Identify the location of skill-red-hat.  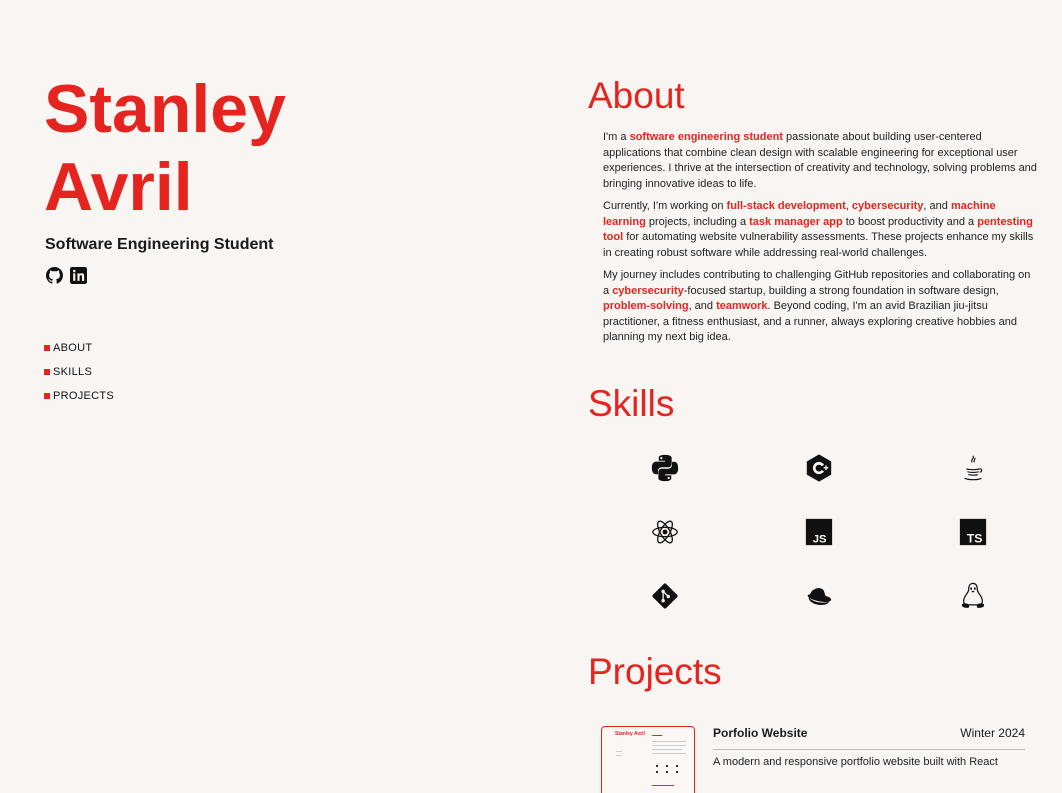
(819, 596).